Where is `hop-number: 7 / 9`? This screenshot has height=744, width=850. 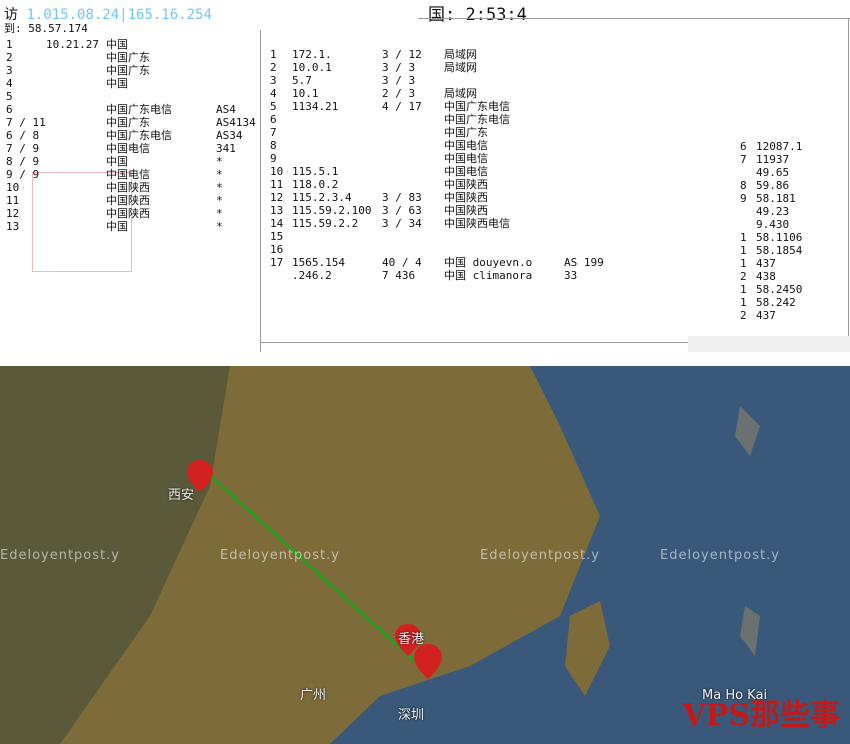
hop-number: 7 / 9 is located at coordinates (23, 148).